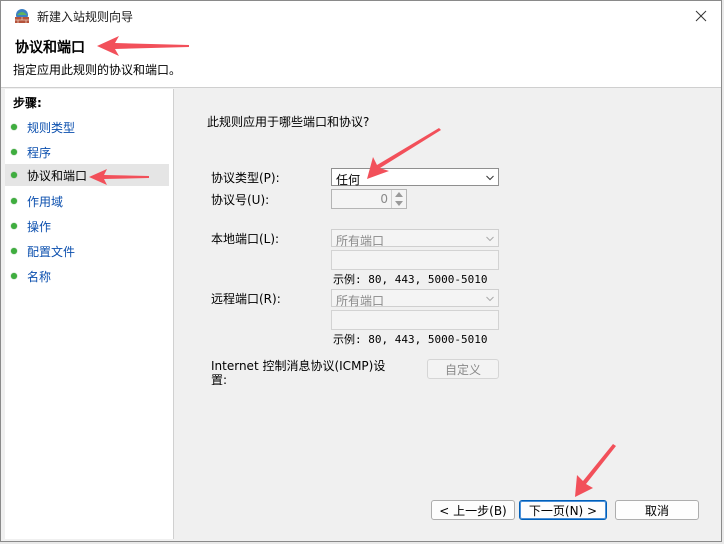  What do you see at coordinates (415, 238) in the screenshot?
I see `local-port-select: 所有端口` at bounding box center [415, 238].